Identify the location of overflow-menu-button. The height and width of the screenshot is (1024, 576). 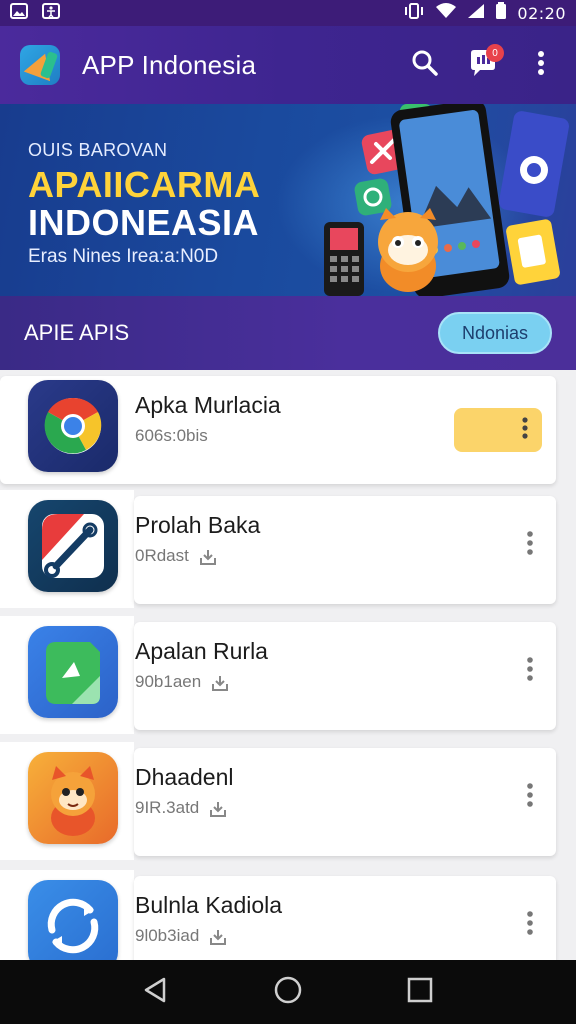
(541, 65).